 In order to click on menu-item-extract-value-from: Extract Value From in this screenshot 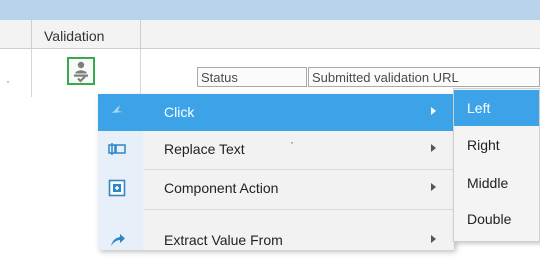, I will do `click(276, 240)`.